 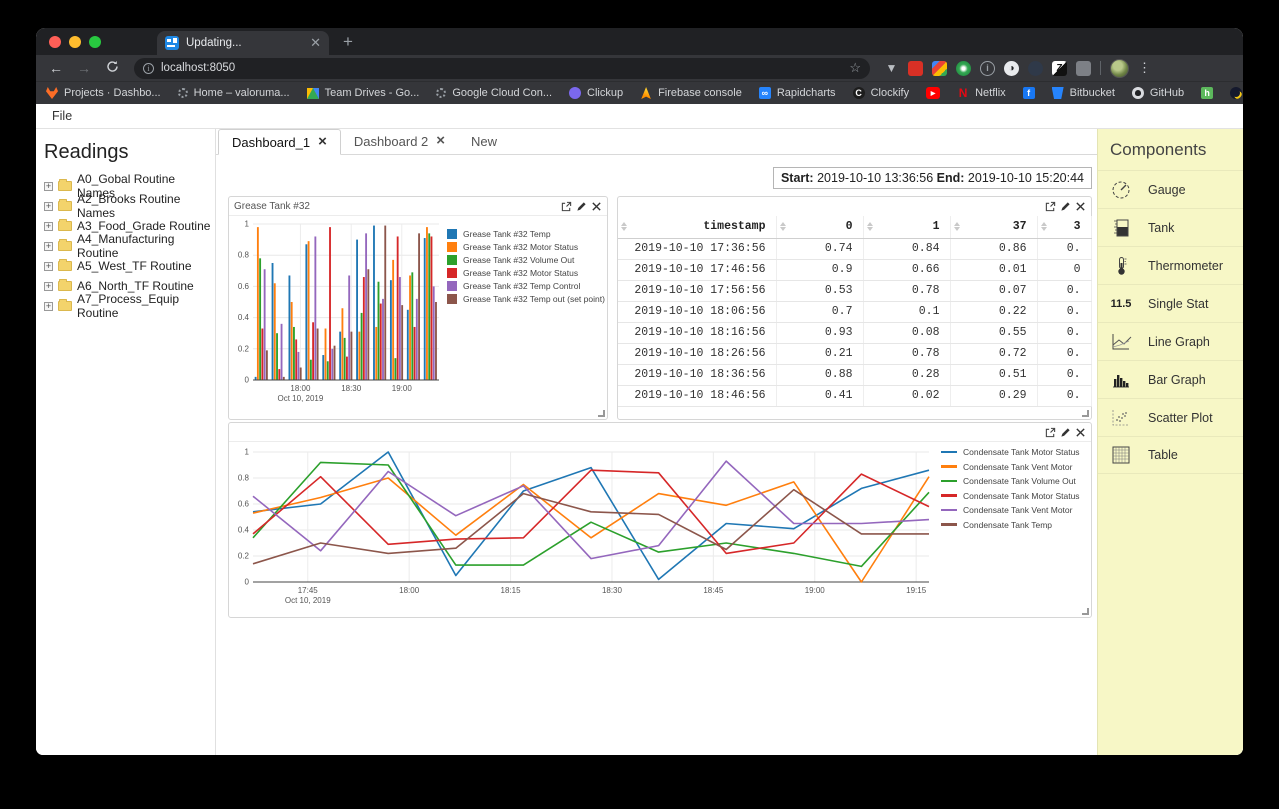 I want to click on legend-item: Condensate Tank Temp, so click(x=1010, y=525).